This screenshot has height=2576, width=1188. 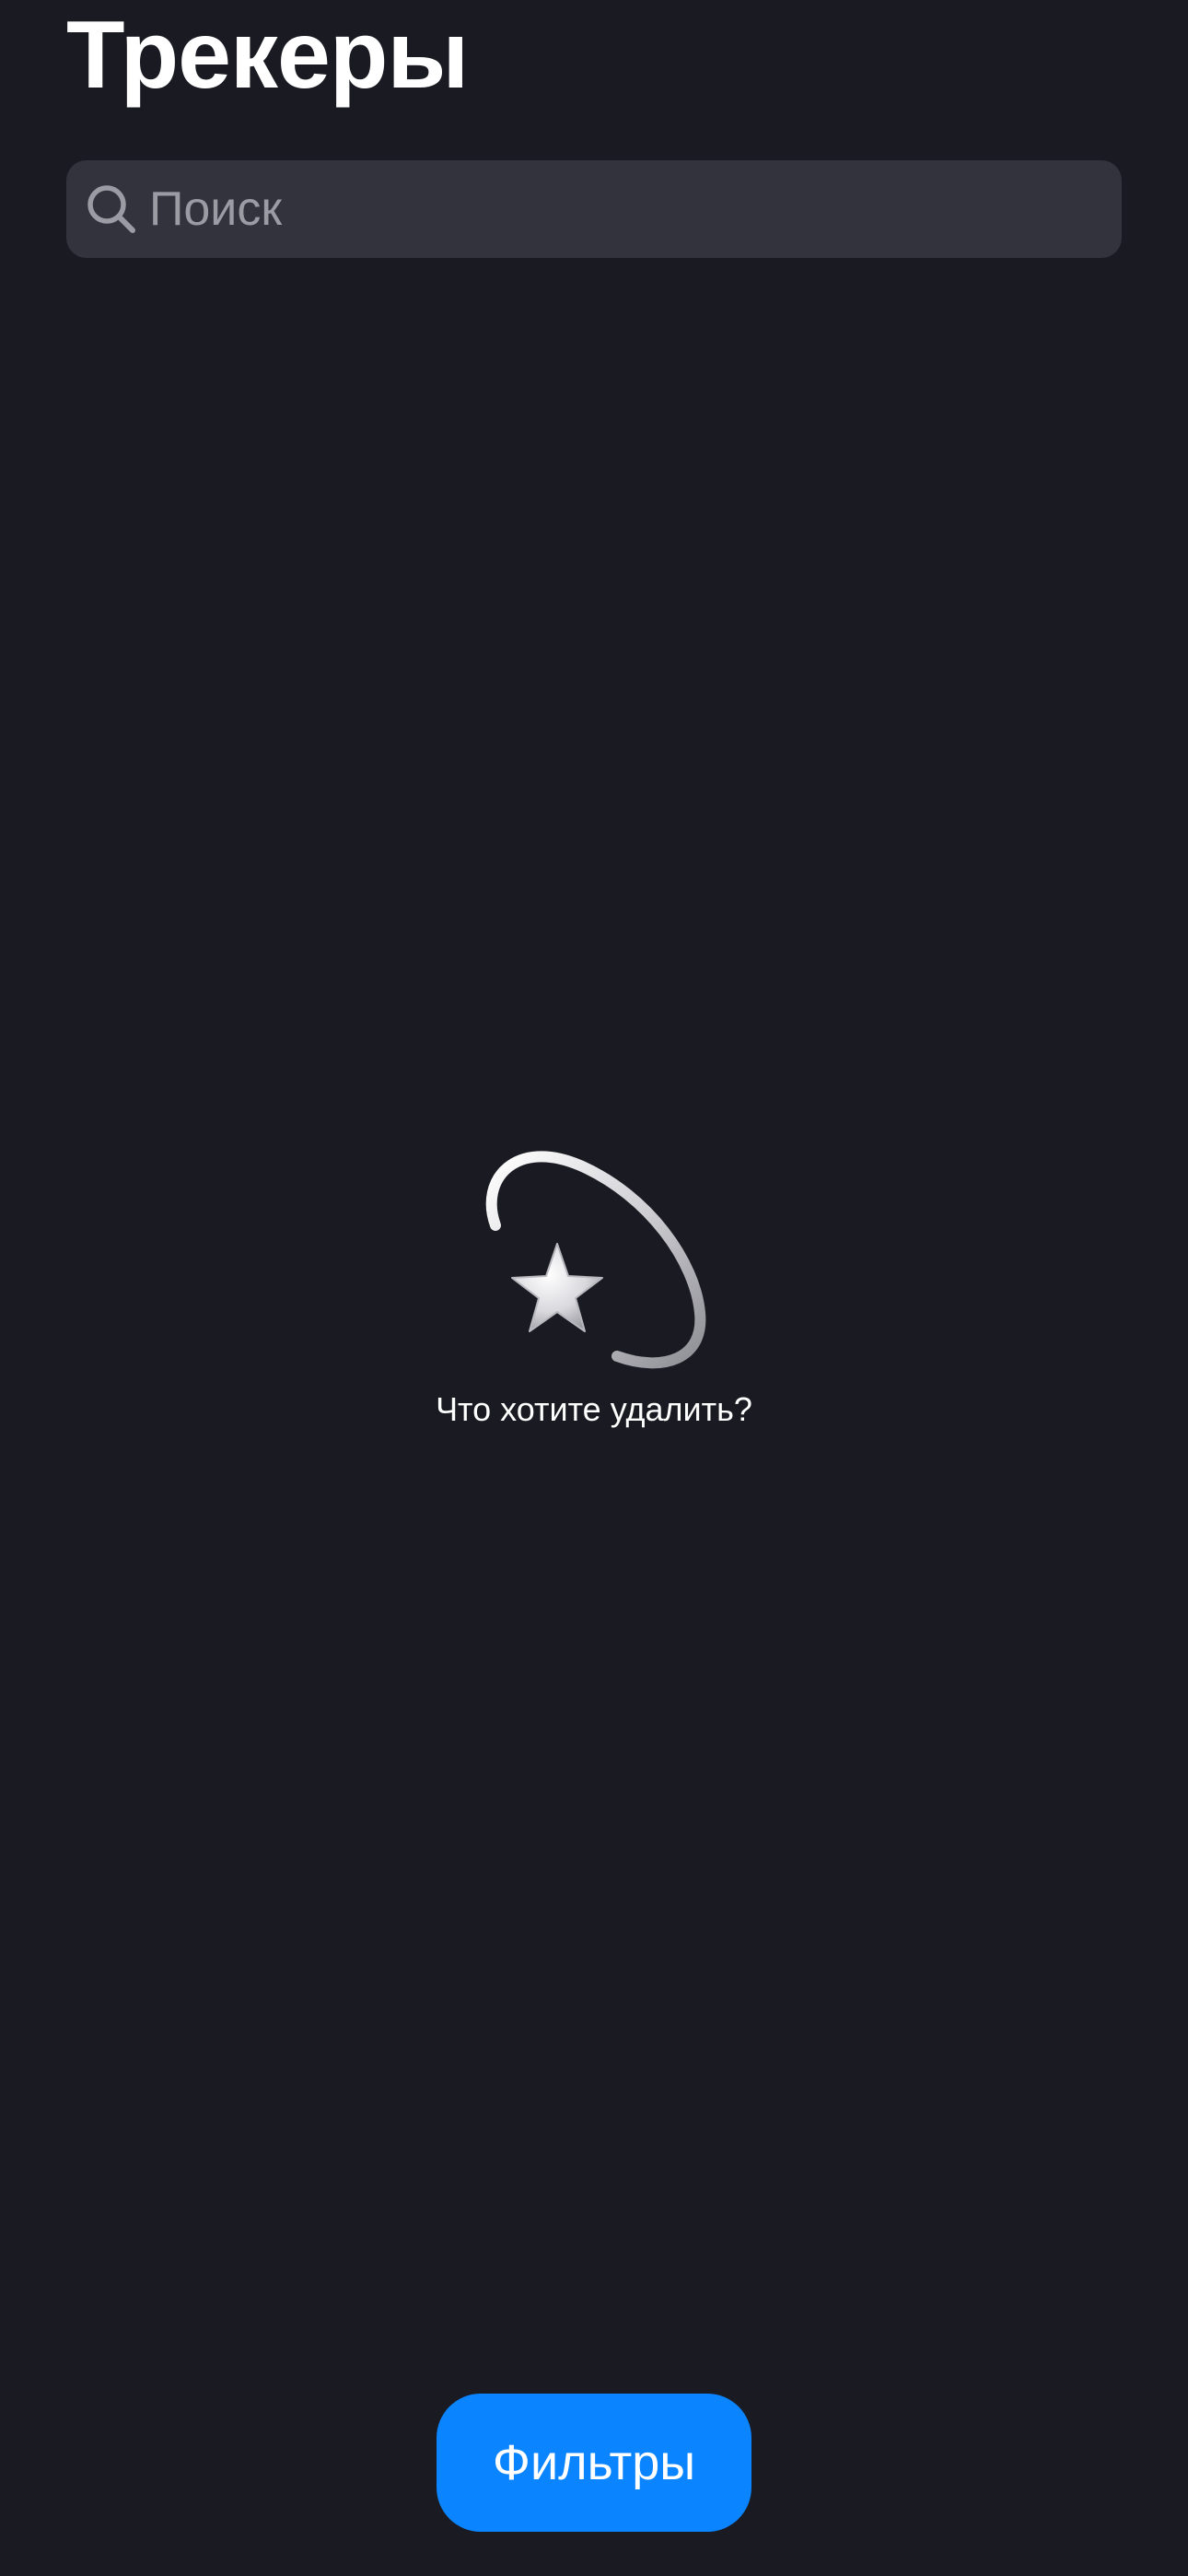 I want to click on dizzy-star-icon, so click(x=594, y=1257).